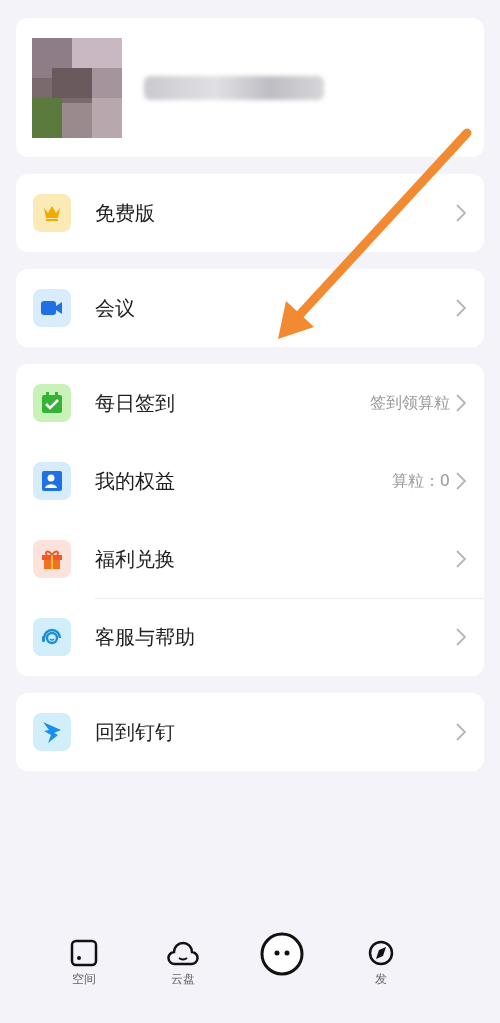  Describe the element at coordinates (250, 87) in the screenshot. I see `profile-card` at that location.